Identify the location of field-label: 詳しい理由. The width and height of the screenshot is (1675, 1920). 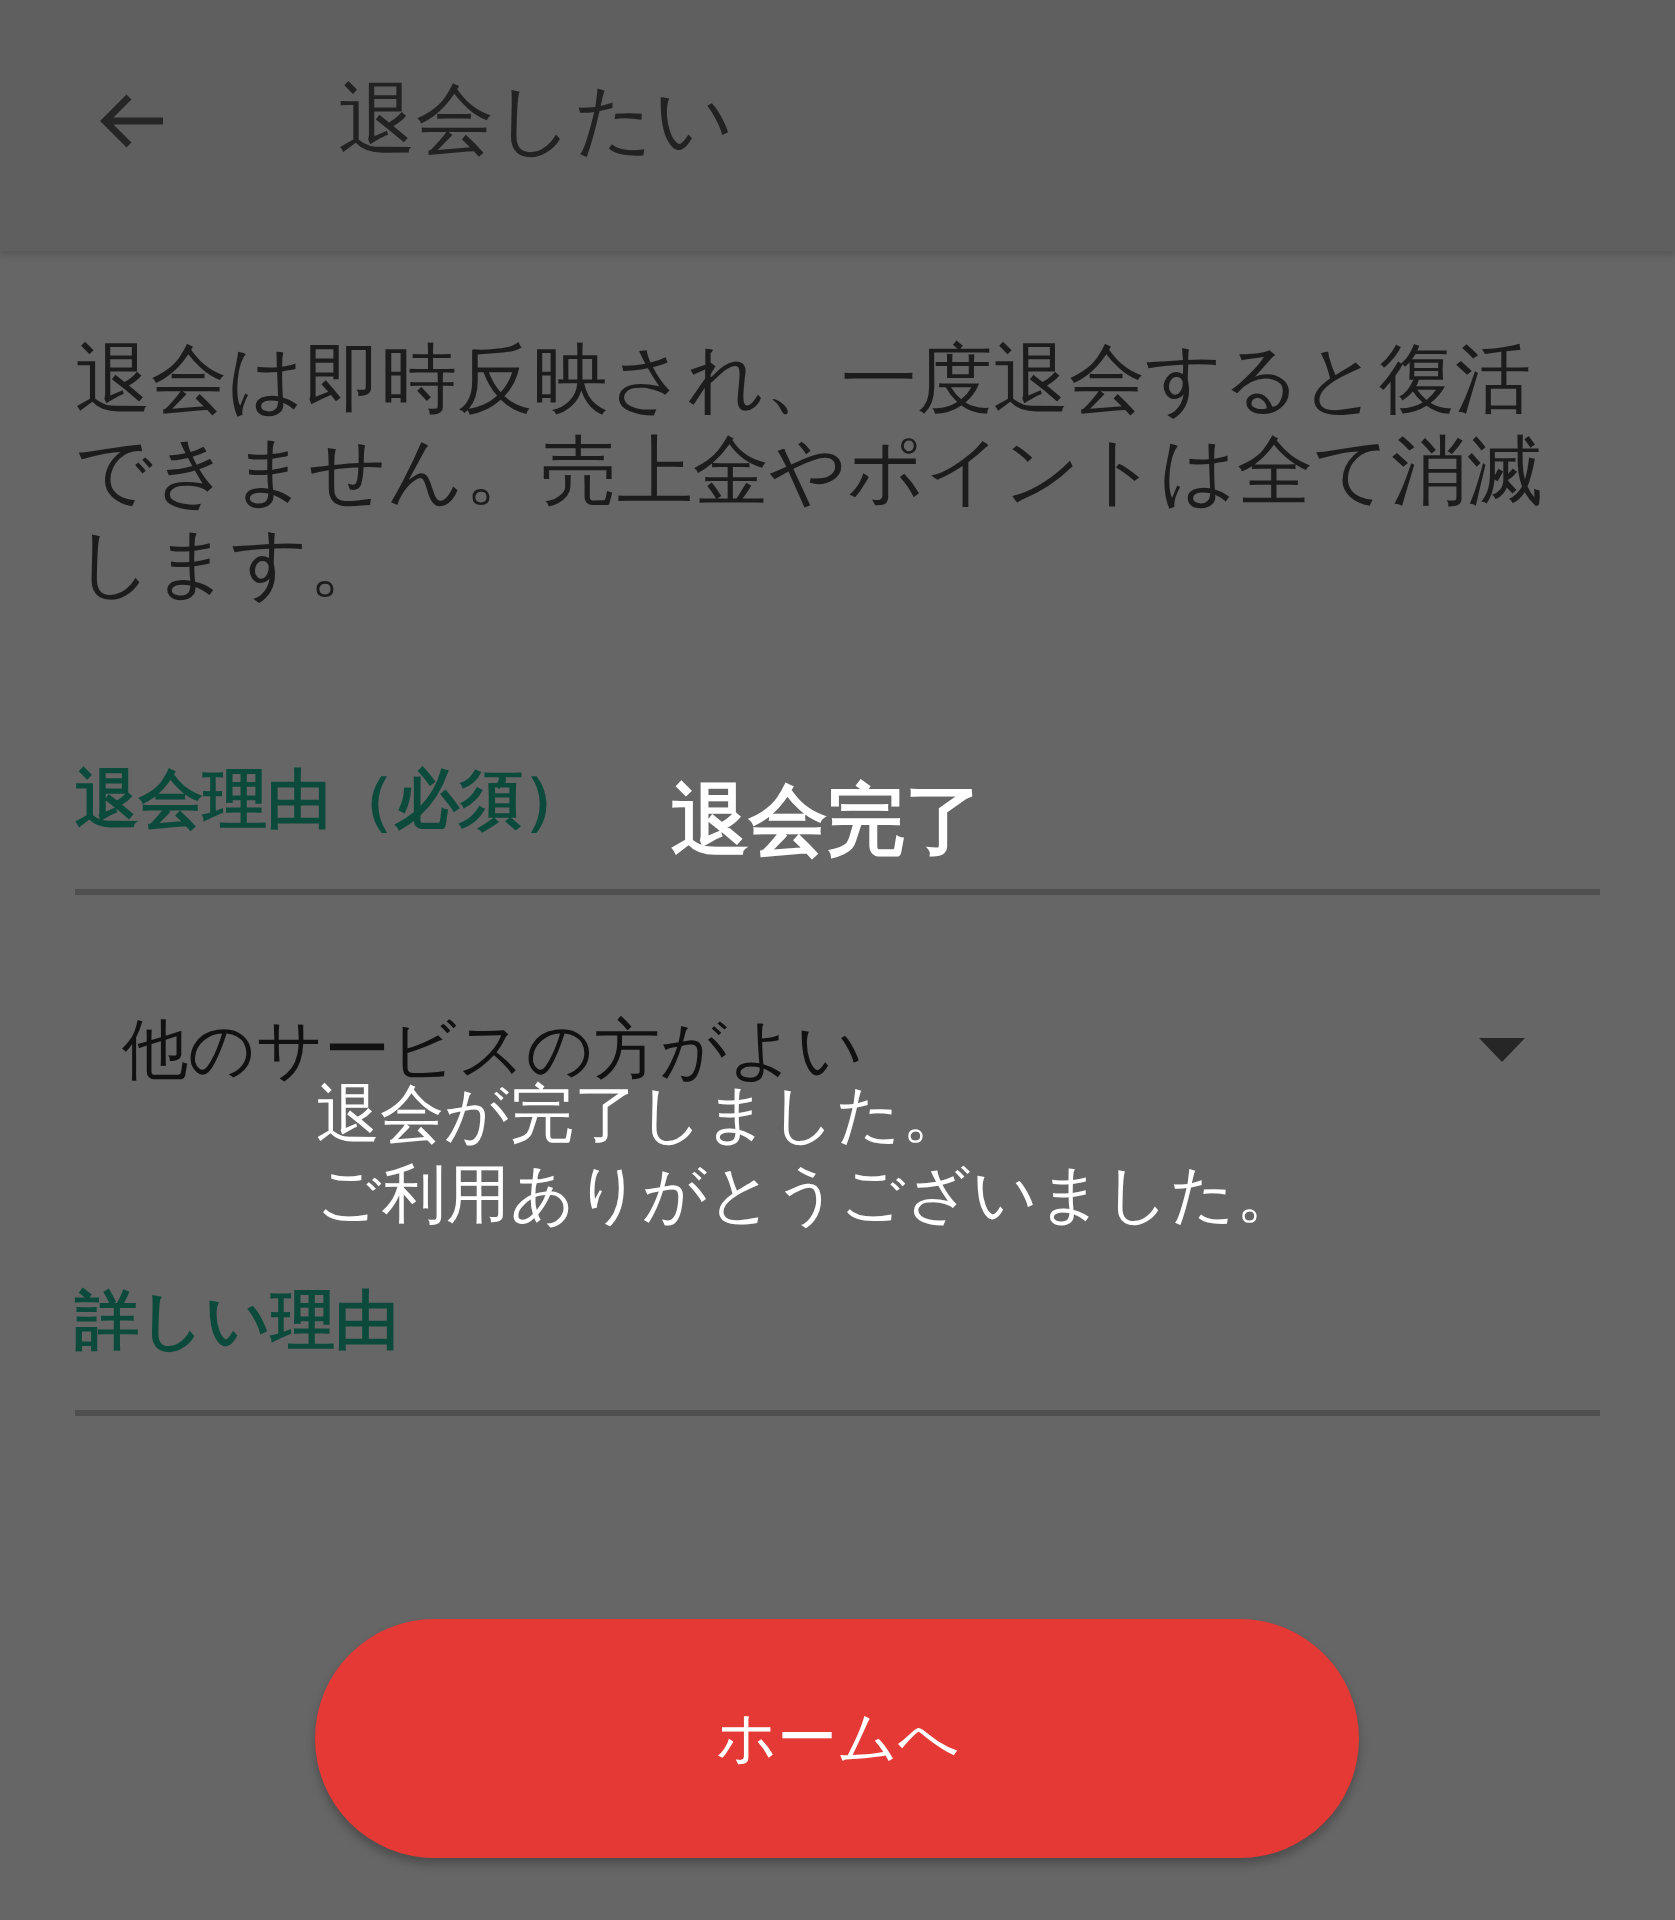
(237, 1320).